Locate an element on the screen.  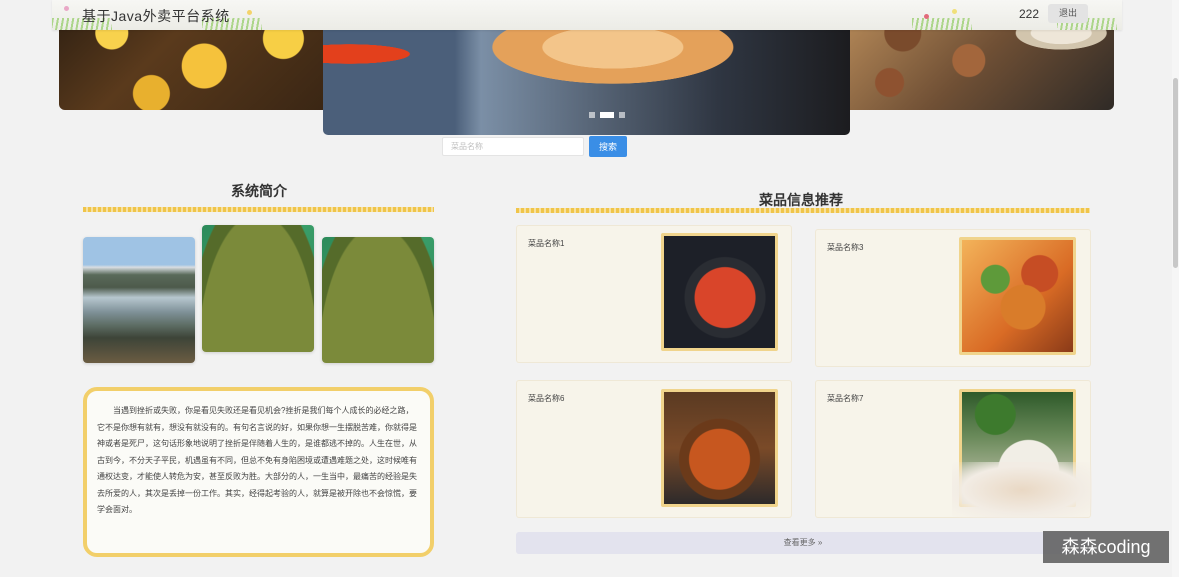
recommend-title: 菜品信息推荐 is located at coordinates (801, 200).